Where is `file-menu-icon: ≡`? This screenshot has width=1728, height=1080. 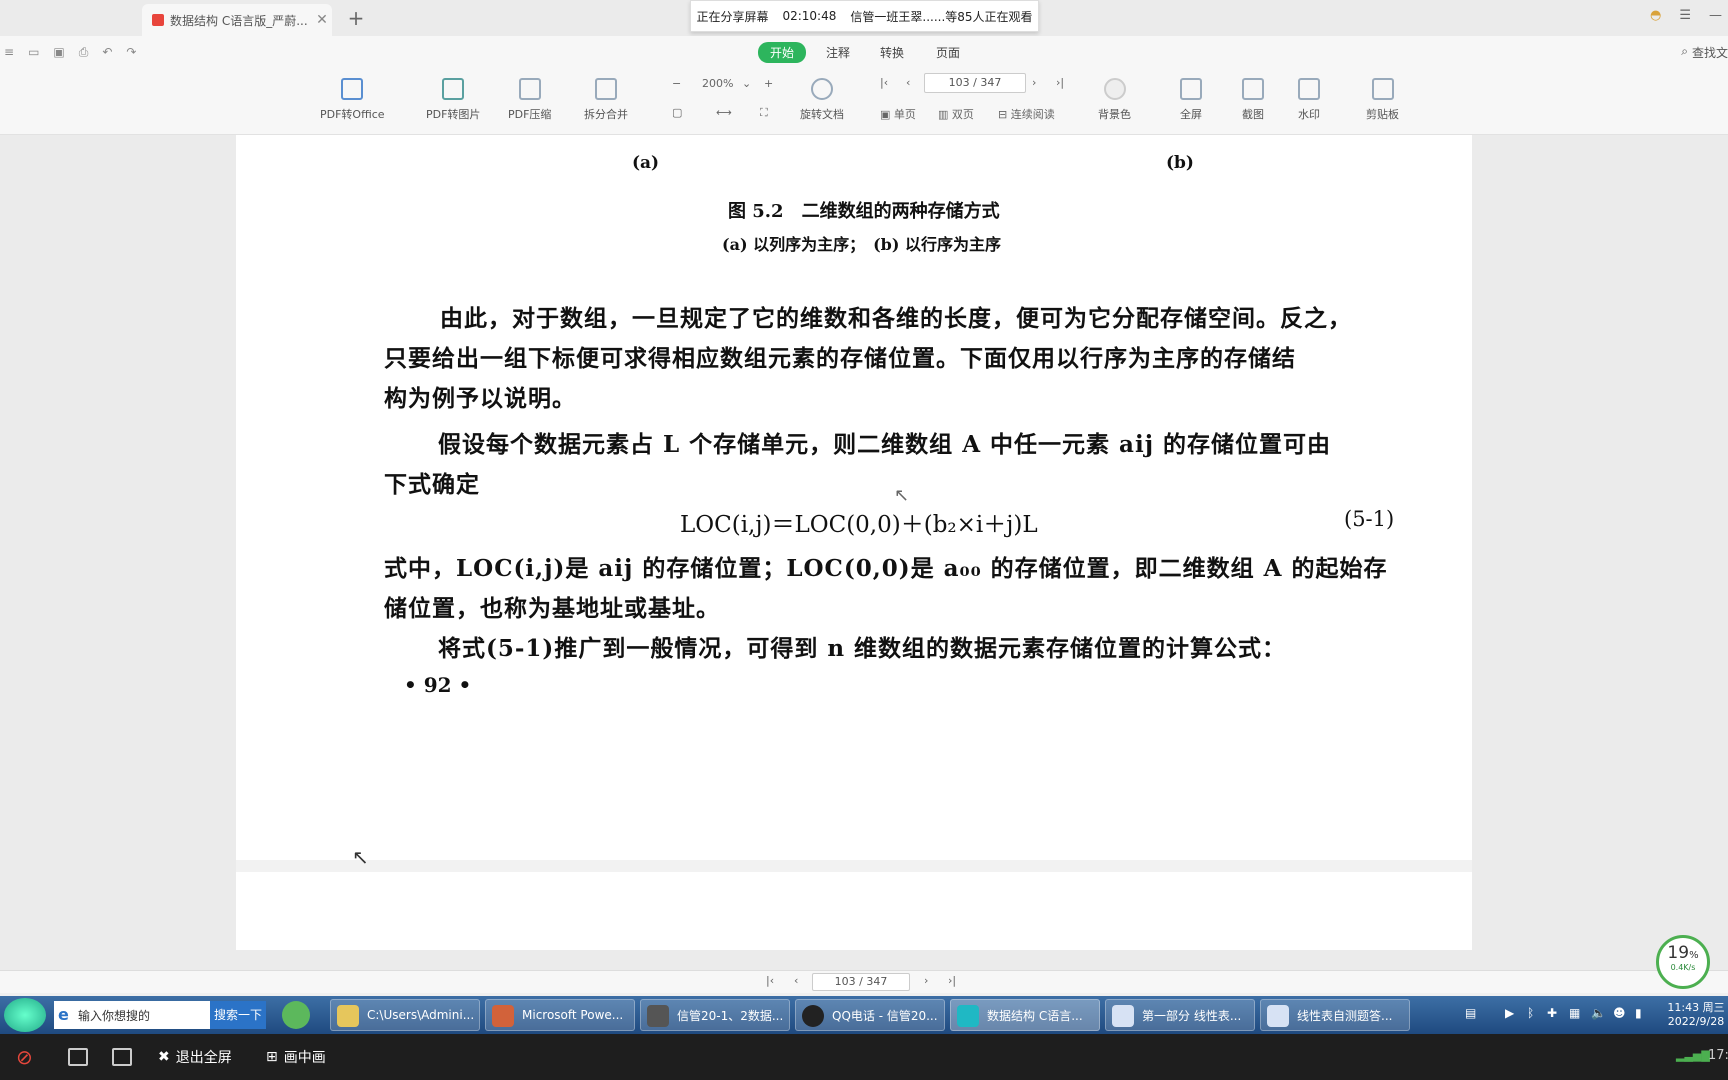 file-menu-icon: ≡ is located at coordinates (9, 52).